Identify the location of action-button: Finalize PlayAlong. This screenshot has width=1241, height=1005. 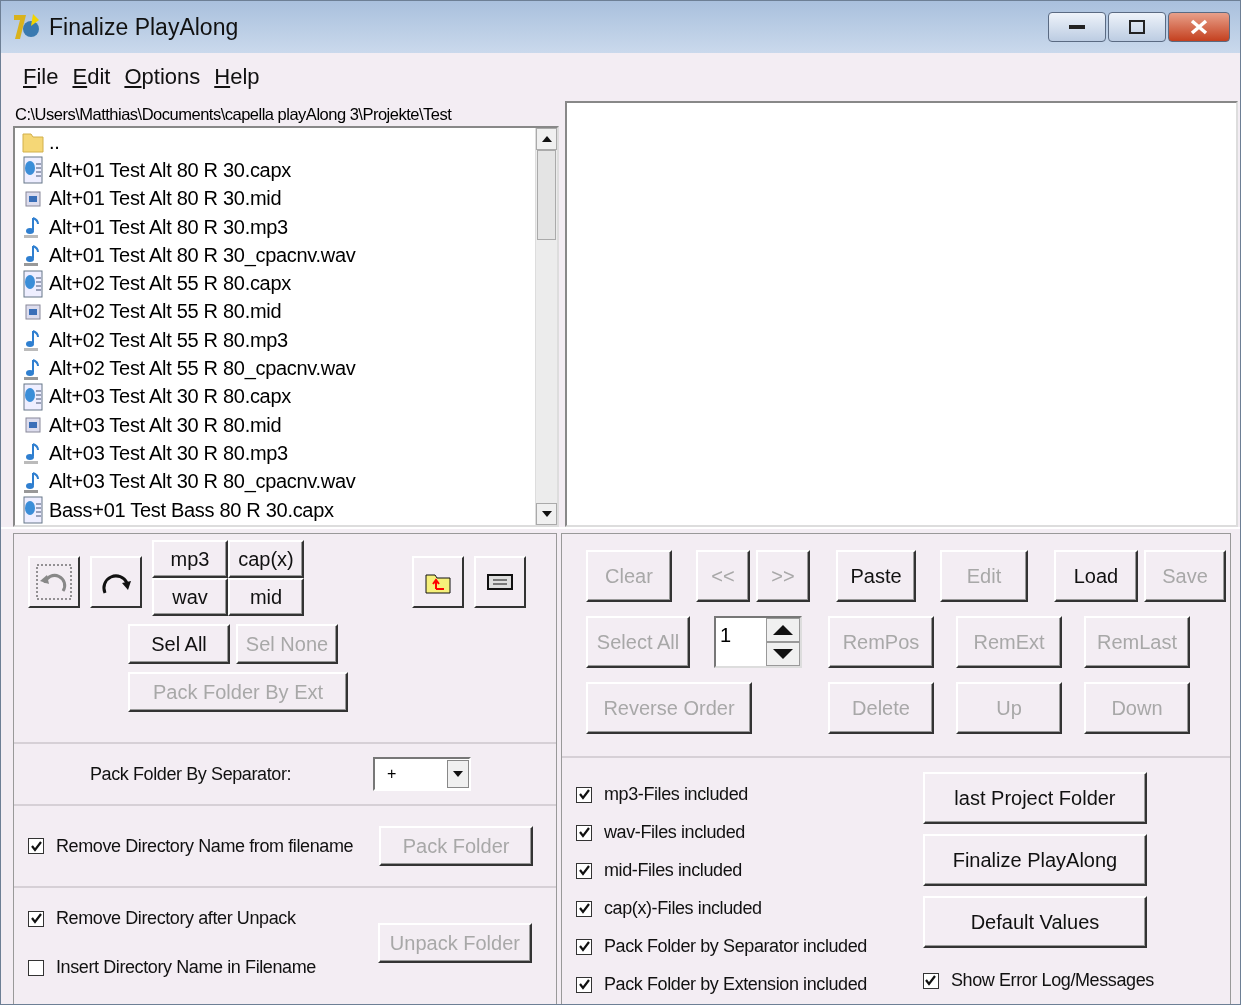
(1034, 860).